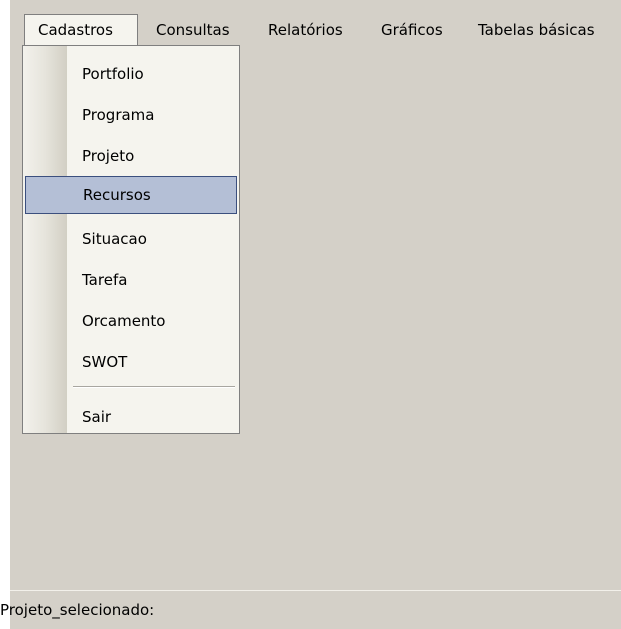  What do you see at coordinates (131, 417) in the screenshot?
I see `menu-item-sair: Sair` at bounding box center [131, 417].